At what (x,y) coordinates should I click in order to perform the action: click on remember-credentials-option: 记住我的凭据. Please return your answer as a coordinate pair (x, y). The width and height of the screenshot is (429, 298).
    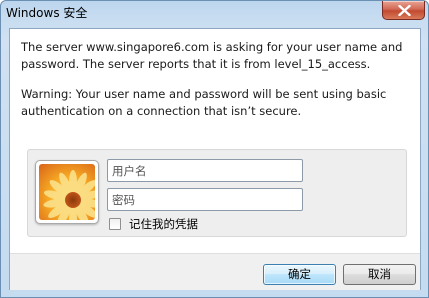
    Looking at the image, I should click on (153, 224).